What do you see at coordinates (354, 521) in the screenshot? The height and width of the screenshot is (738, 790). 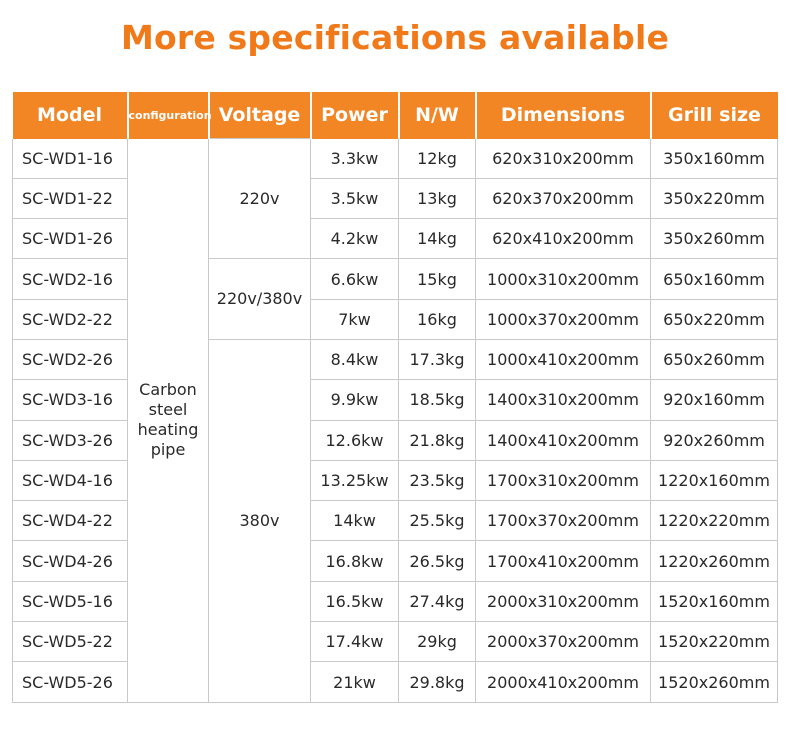 I see `cell-power: 14kw` at bounding box center [354, 521].